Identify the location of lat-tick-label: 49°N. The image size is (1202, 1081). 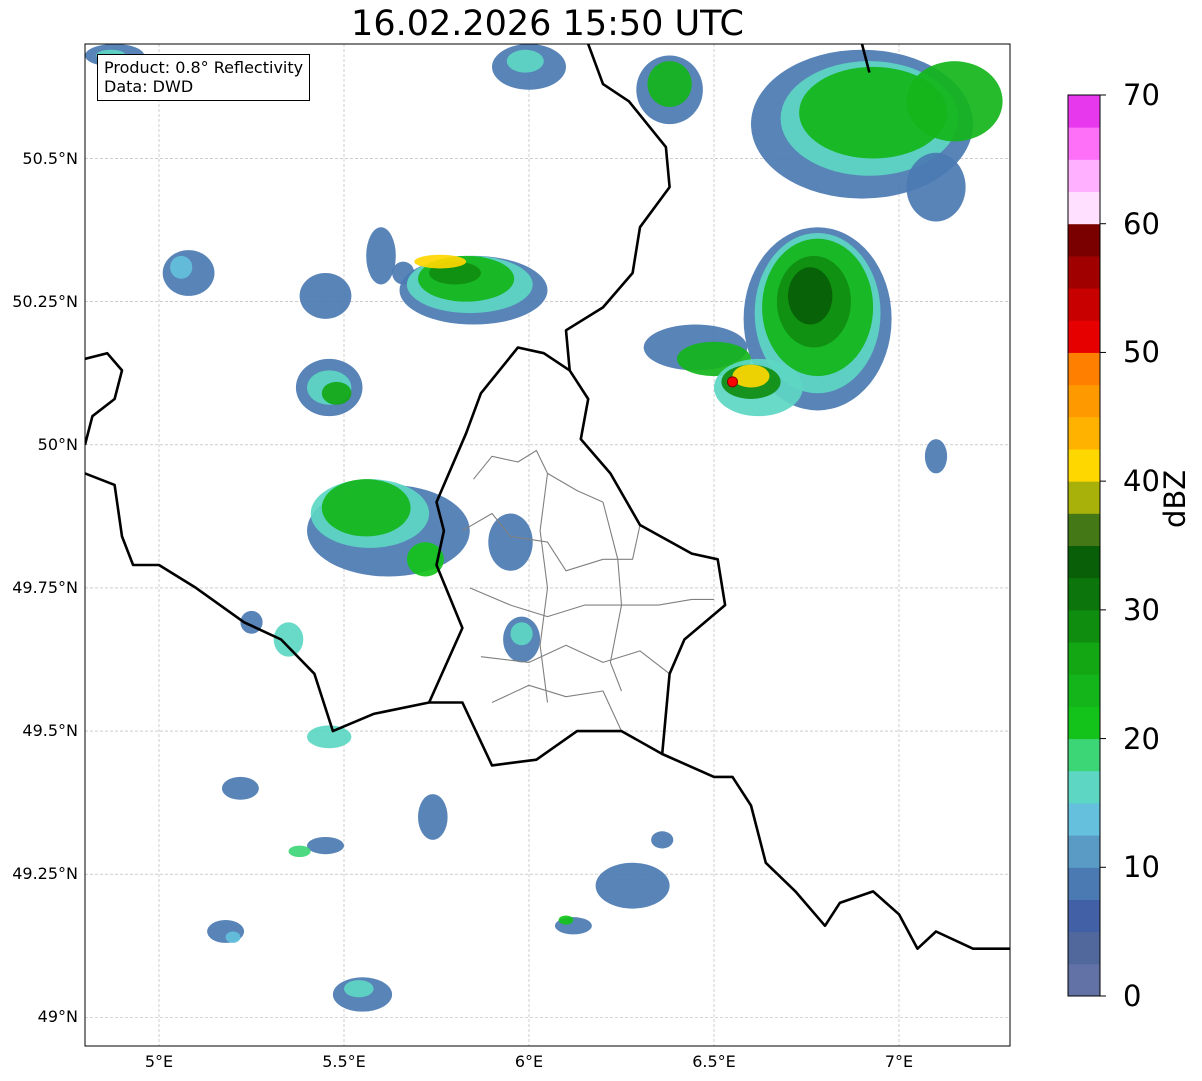
(57, 1017).